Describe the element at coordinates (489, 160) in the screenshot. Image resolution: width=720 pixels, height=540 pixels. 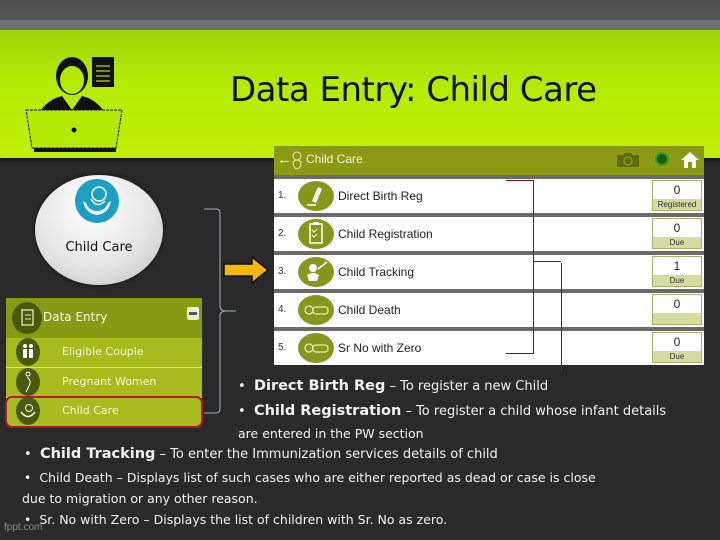
I see `app-header: ← Child Care` at that location.